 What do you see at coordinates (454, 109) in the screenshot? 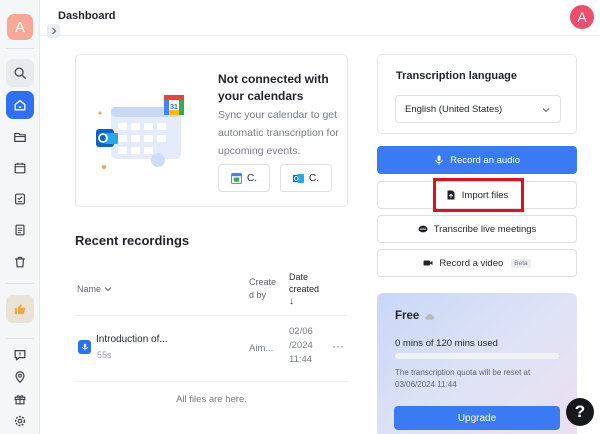
I see `language-selected-value: English (United States)` at bounding box center [454, 109].